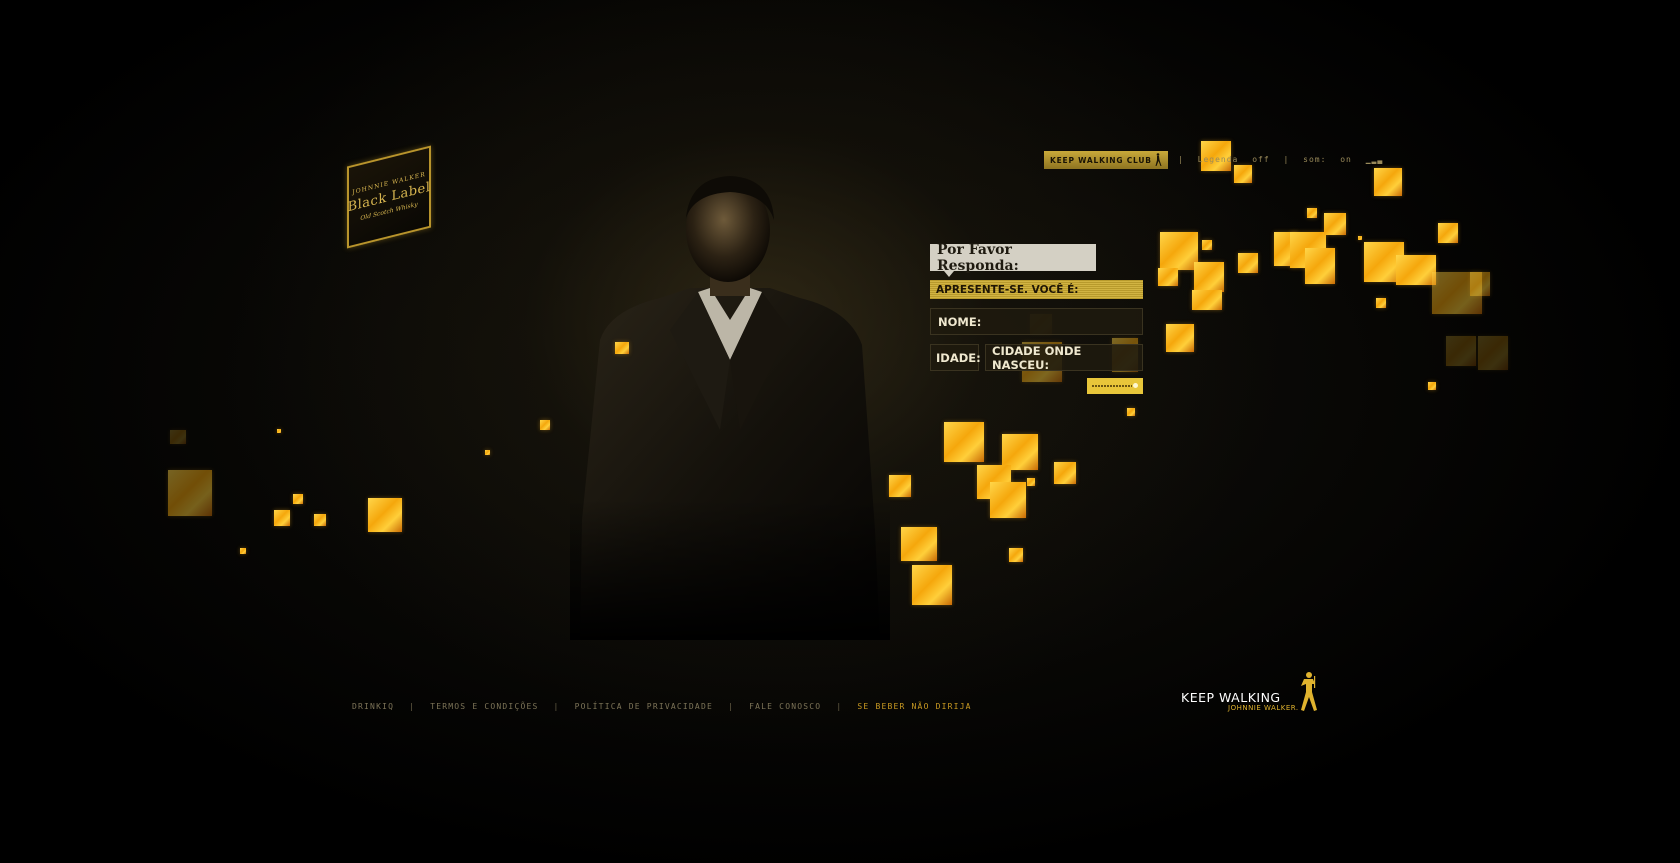 This screenshot has width=1680, height=863. I want to click on legenda-link: Legenda, so click(1218, 159).